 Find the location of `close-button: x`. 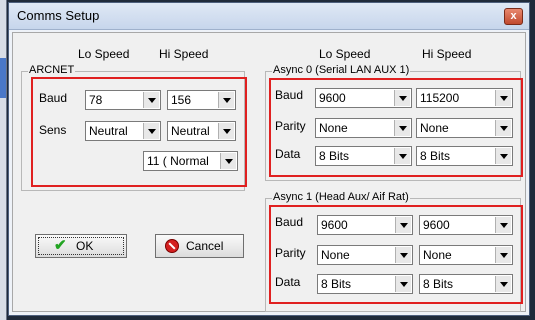

close-button: x is located at coordinates (513, 16).